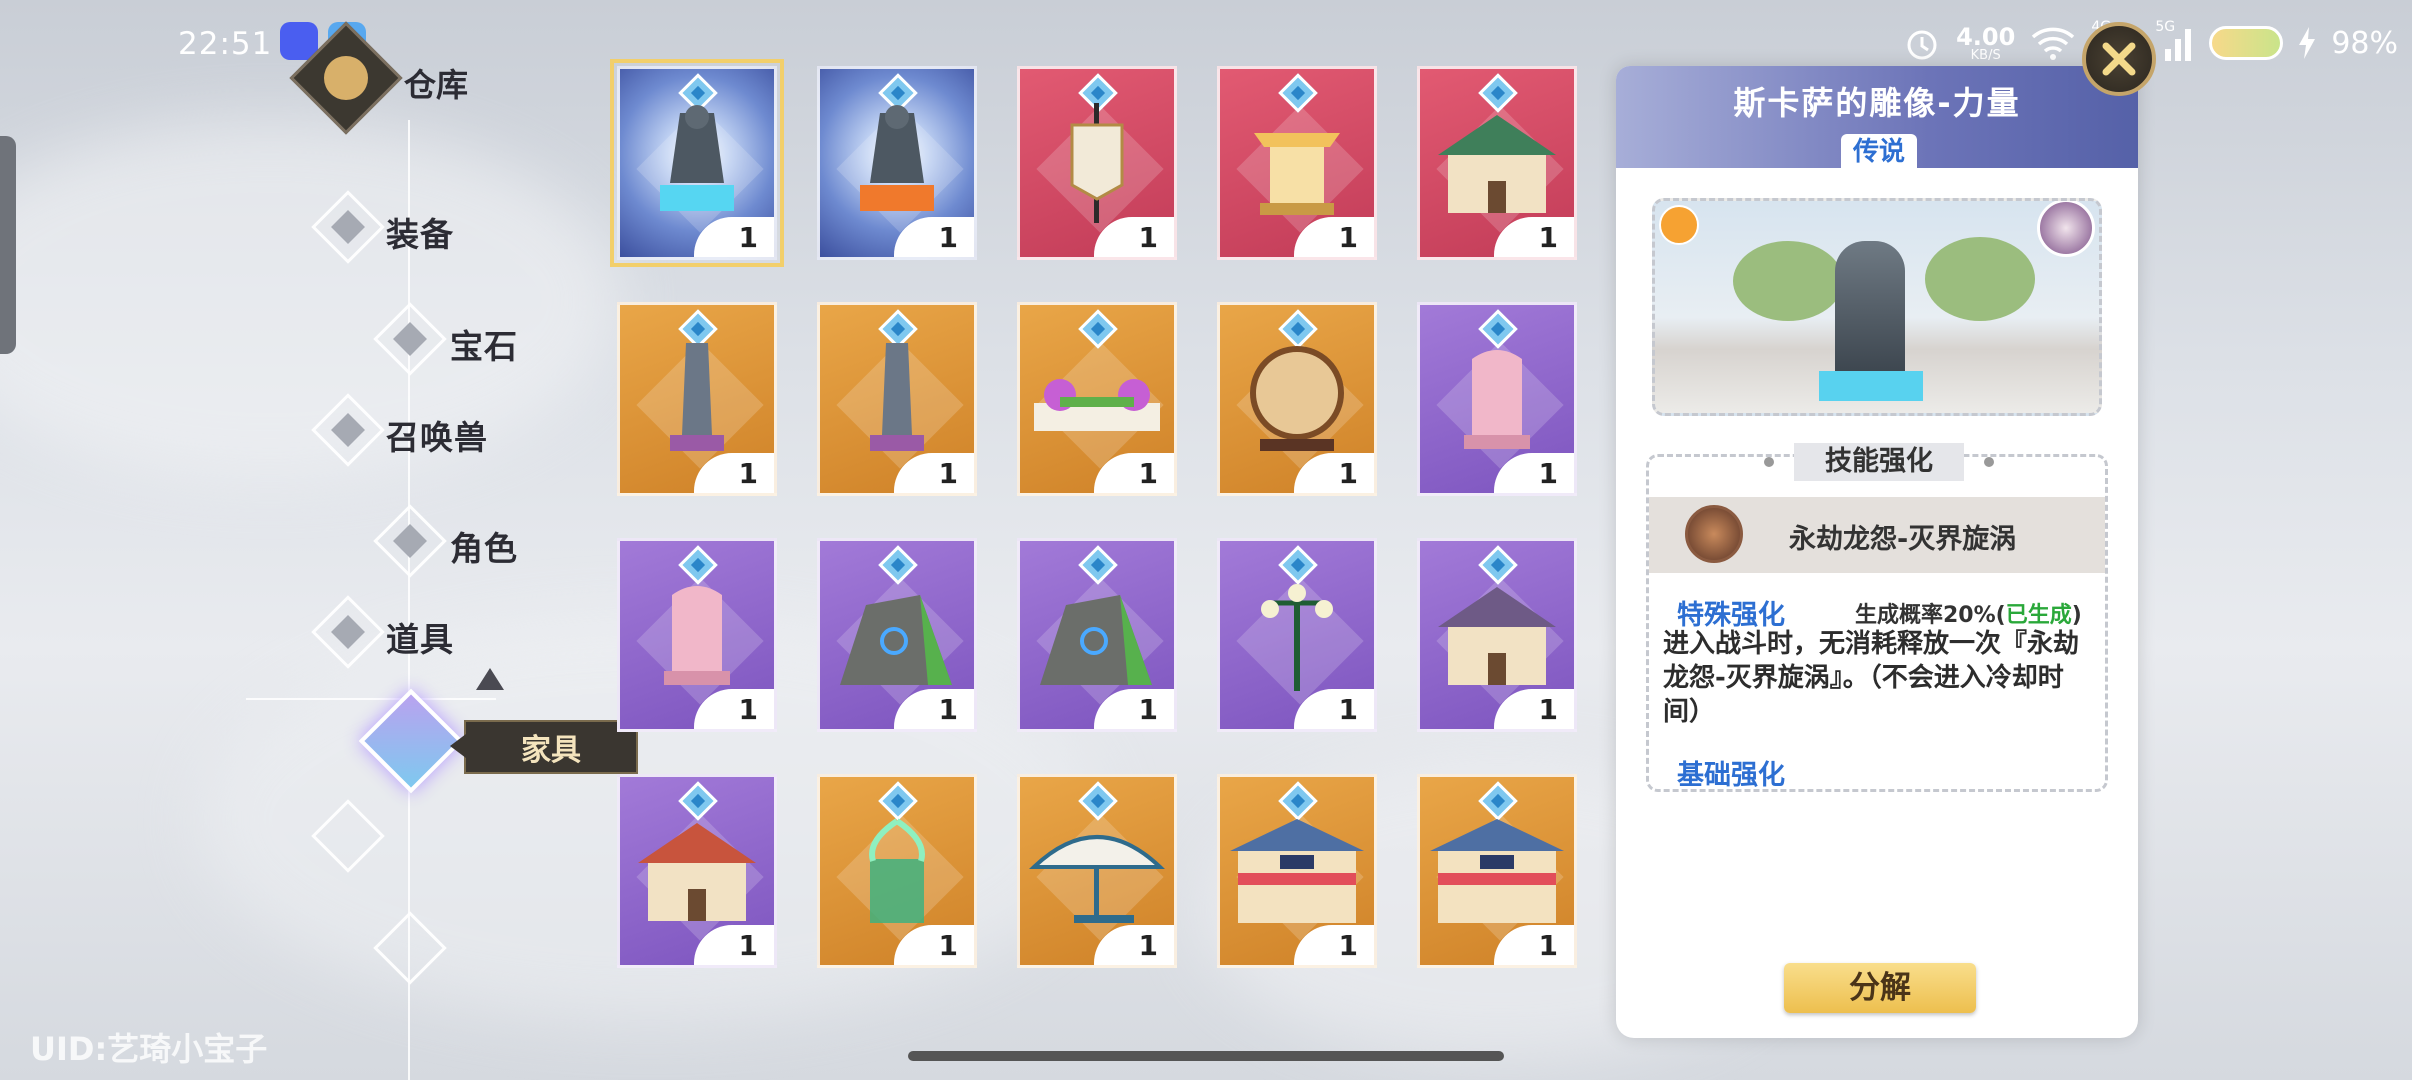 This screenshot has height=1080, width=2412. Describe the element at coordinates (437, 437) in the screenshot. I see `nav-label: 召唤兽` at that location.